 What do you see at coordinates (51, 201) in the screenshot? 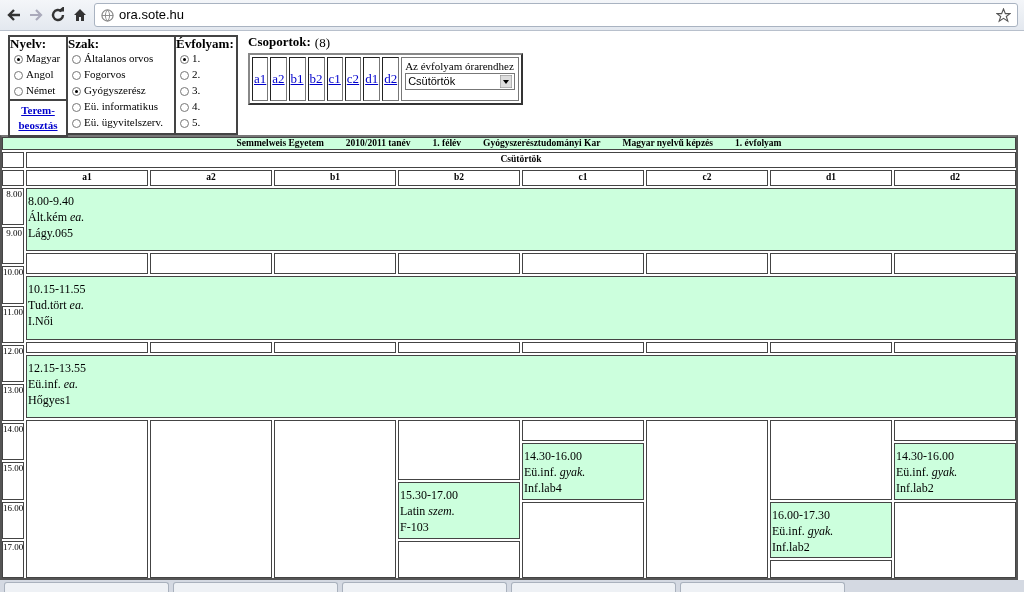
I see `class-time: 8.00-9.40` at bounding box center [51, 201].